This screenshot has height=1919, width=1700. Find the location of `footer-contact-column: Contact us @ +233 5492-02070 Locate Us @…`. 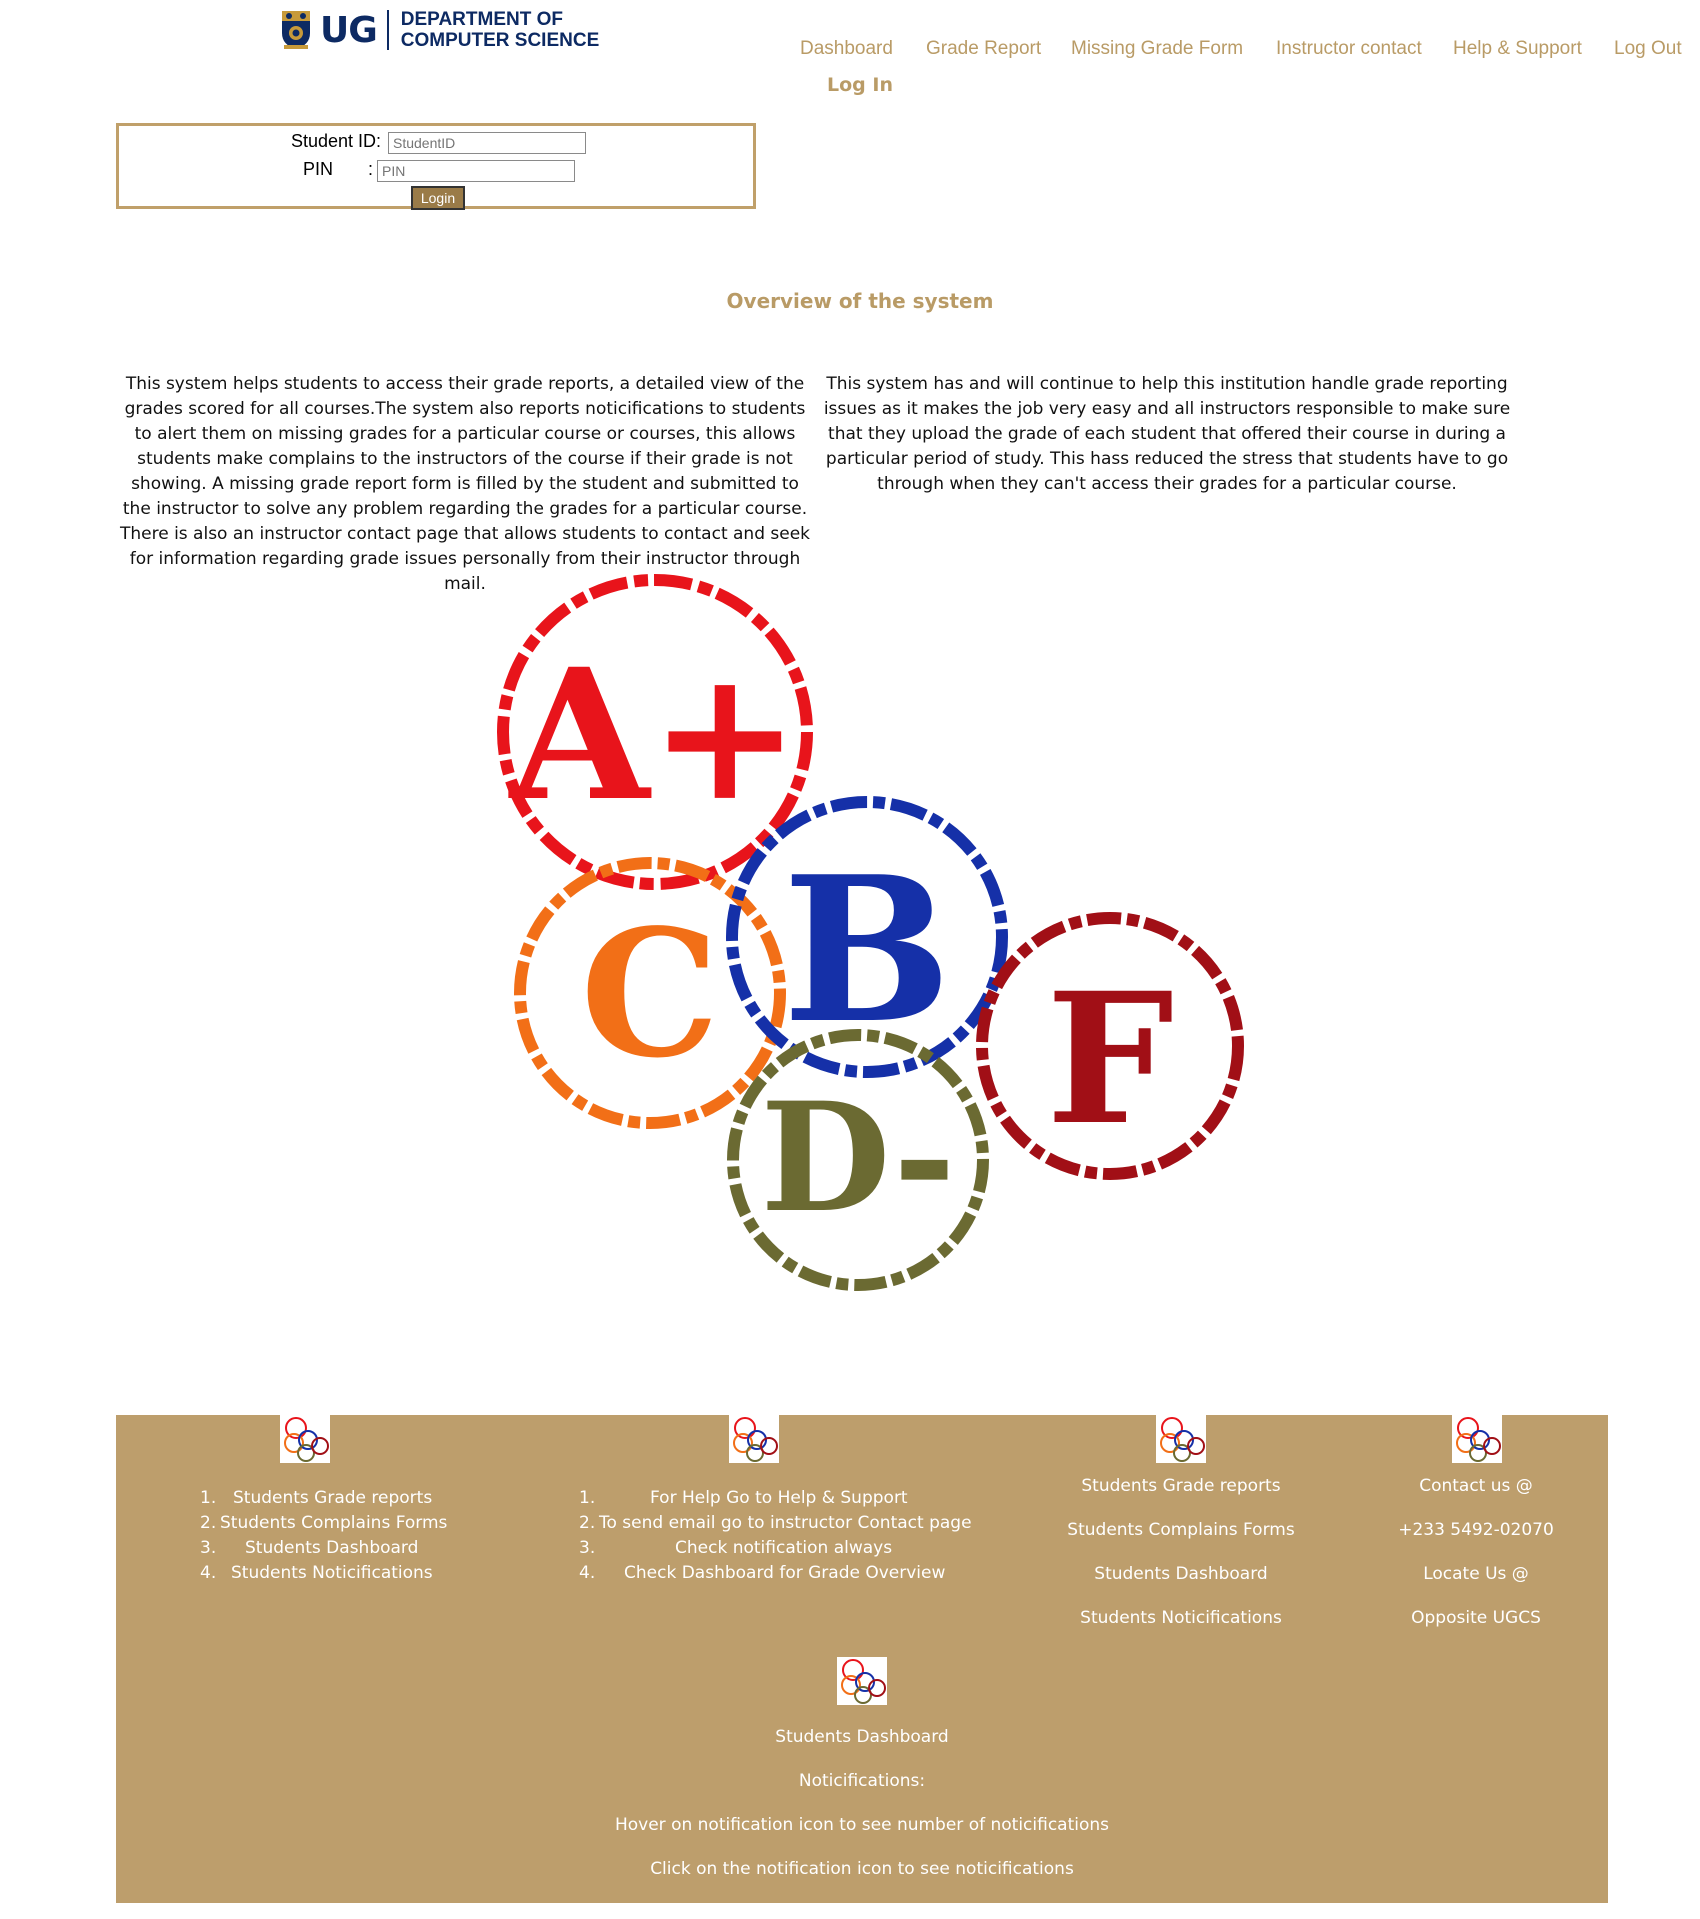

footer-contact-column: Contact us @ +233 5492-02070 Locate Us @… is located at coordinates (1476, 1552).